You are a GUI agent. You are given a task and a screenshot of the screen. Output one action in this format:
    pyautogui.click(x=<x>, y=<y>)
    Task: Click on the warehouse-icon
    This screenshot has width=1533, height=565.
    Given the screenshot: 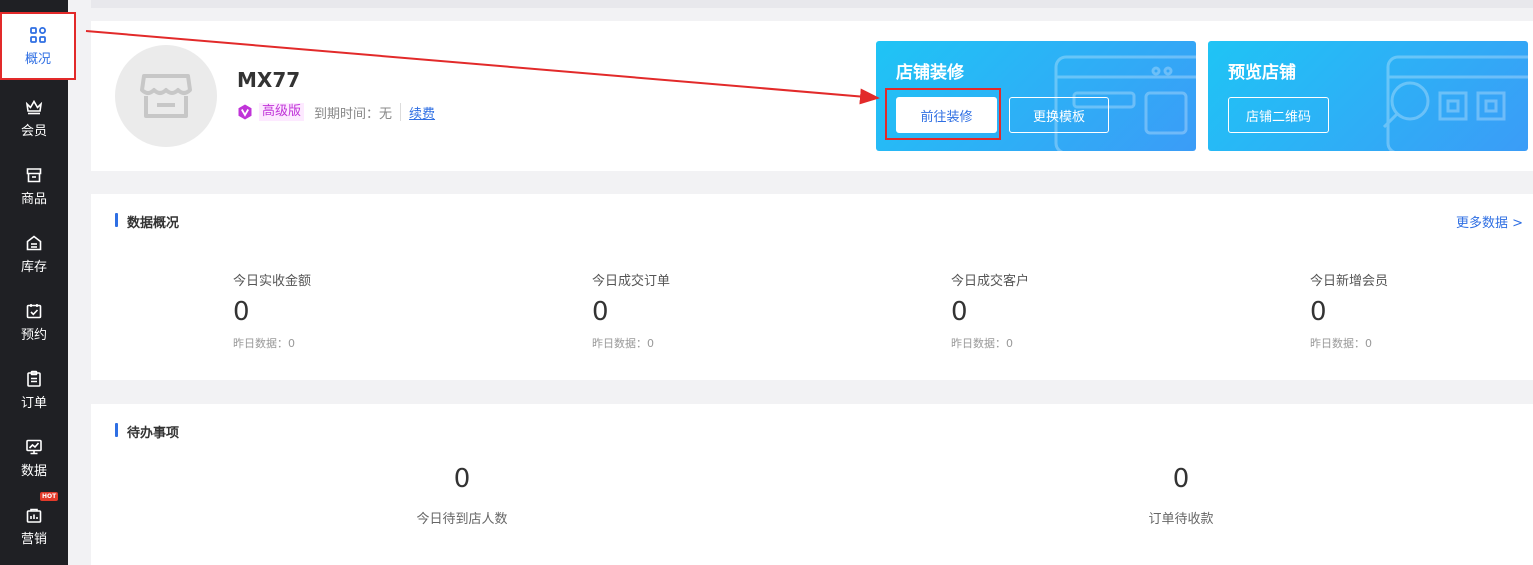 What is the action you would take?
    pyautogui.click(x=34, y=242)
    